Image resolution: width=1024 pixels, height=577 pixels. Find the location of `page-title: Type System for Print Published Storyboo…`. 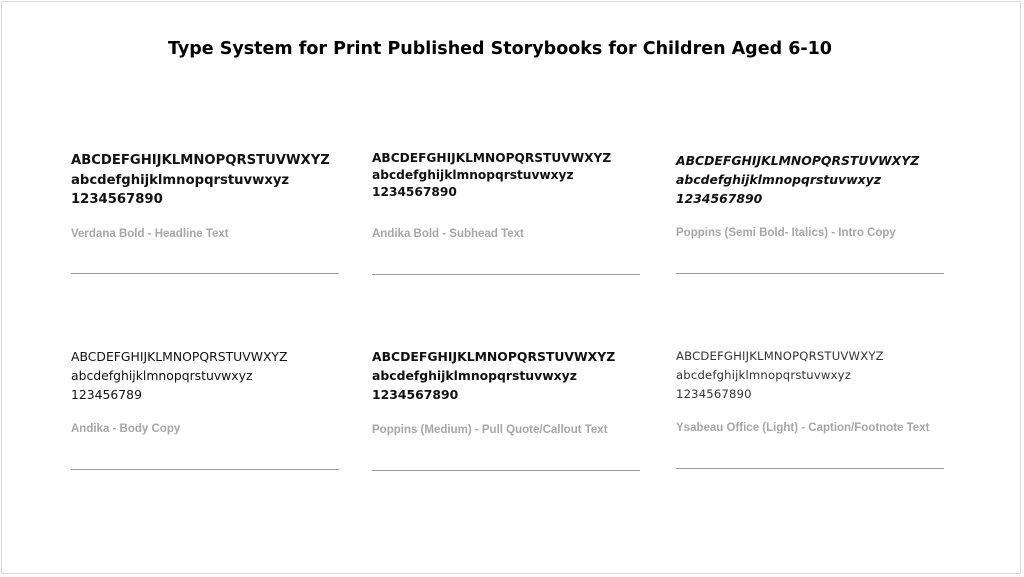

page-title: Type System for Print Published Storyboo… is located at coordinates (500, 49).